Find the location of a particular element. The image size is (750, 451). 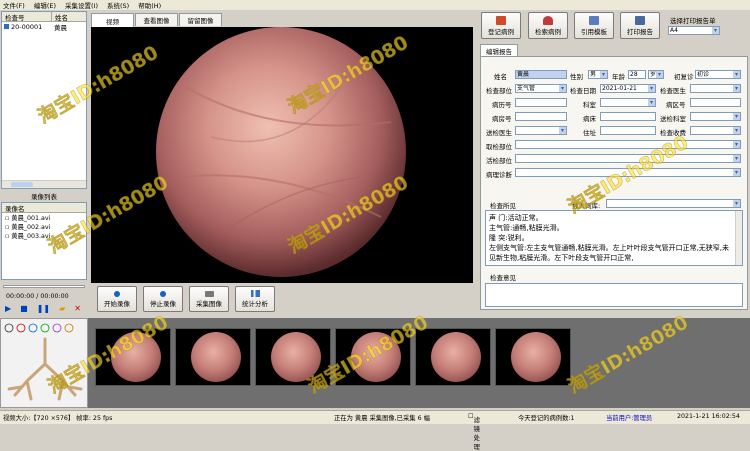

template-icon is located at coordinates (594, 20).